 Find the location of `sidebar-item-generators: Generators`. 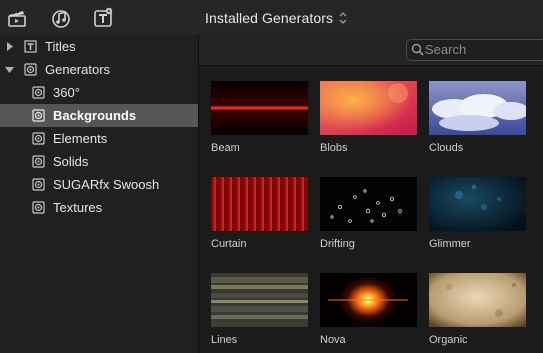

sidebar-item-generators: Generators is located at coordinates (99, 69).